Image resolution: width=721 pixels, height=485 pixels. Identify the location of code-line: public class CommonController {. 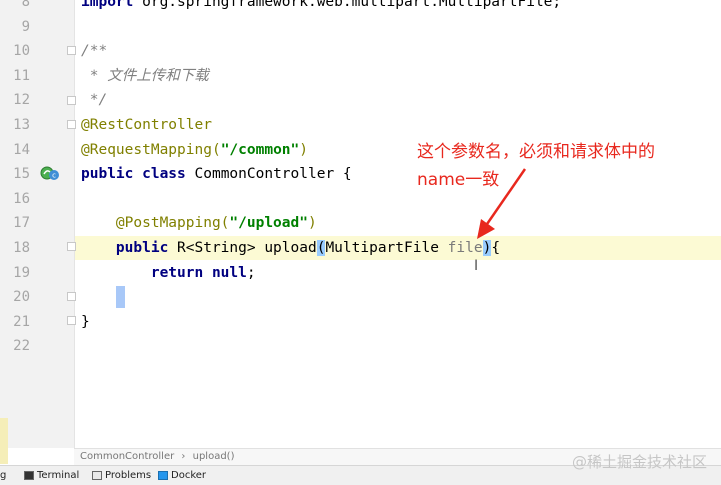
(216, 174).